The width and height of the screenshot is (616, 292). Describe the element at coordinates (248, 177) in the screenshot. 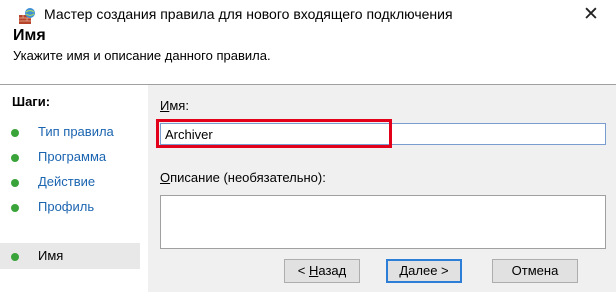

I see `label-text: писание (необязательно):` at that location.